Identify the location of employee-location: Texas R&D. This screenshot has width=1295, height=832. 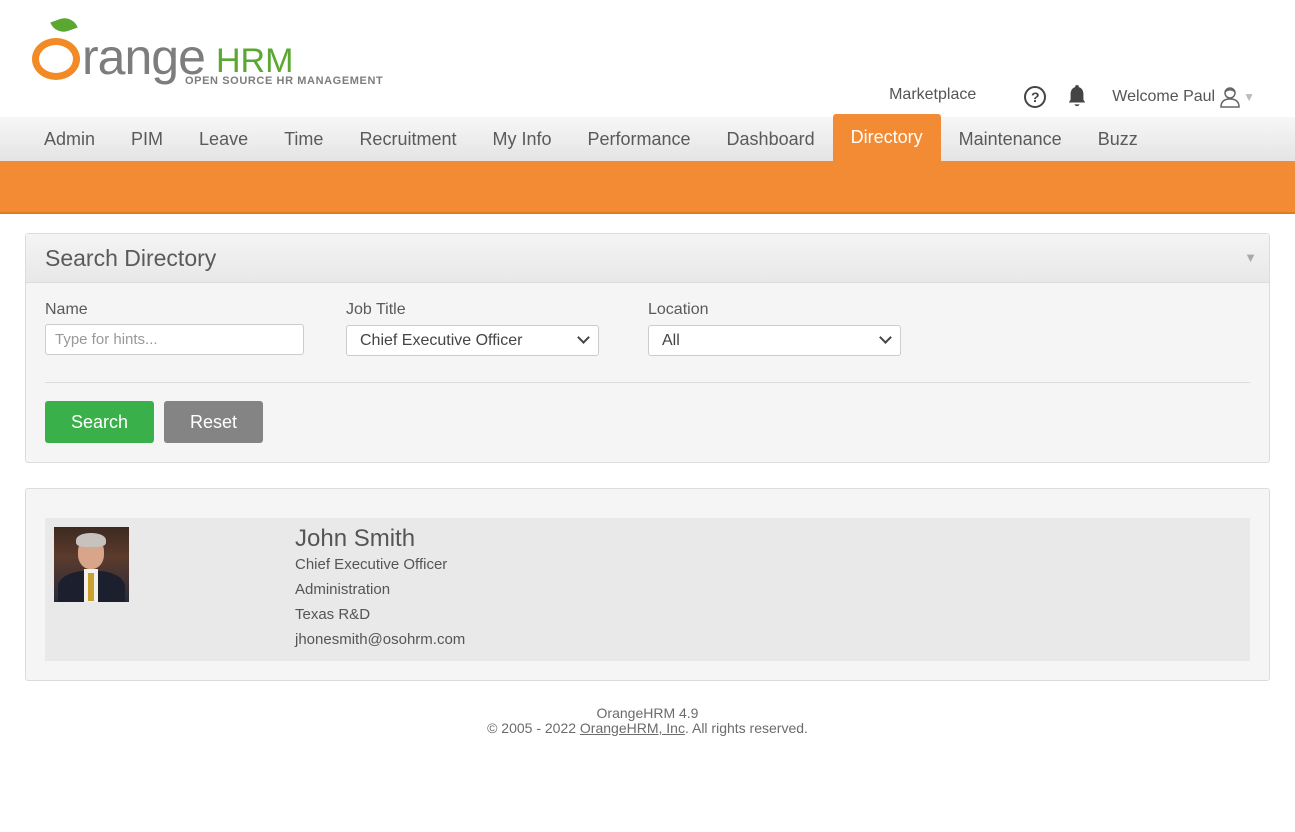
(333, 614).